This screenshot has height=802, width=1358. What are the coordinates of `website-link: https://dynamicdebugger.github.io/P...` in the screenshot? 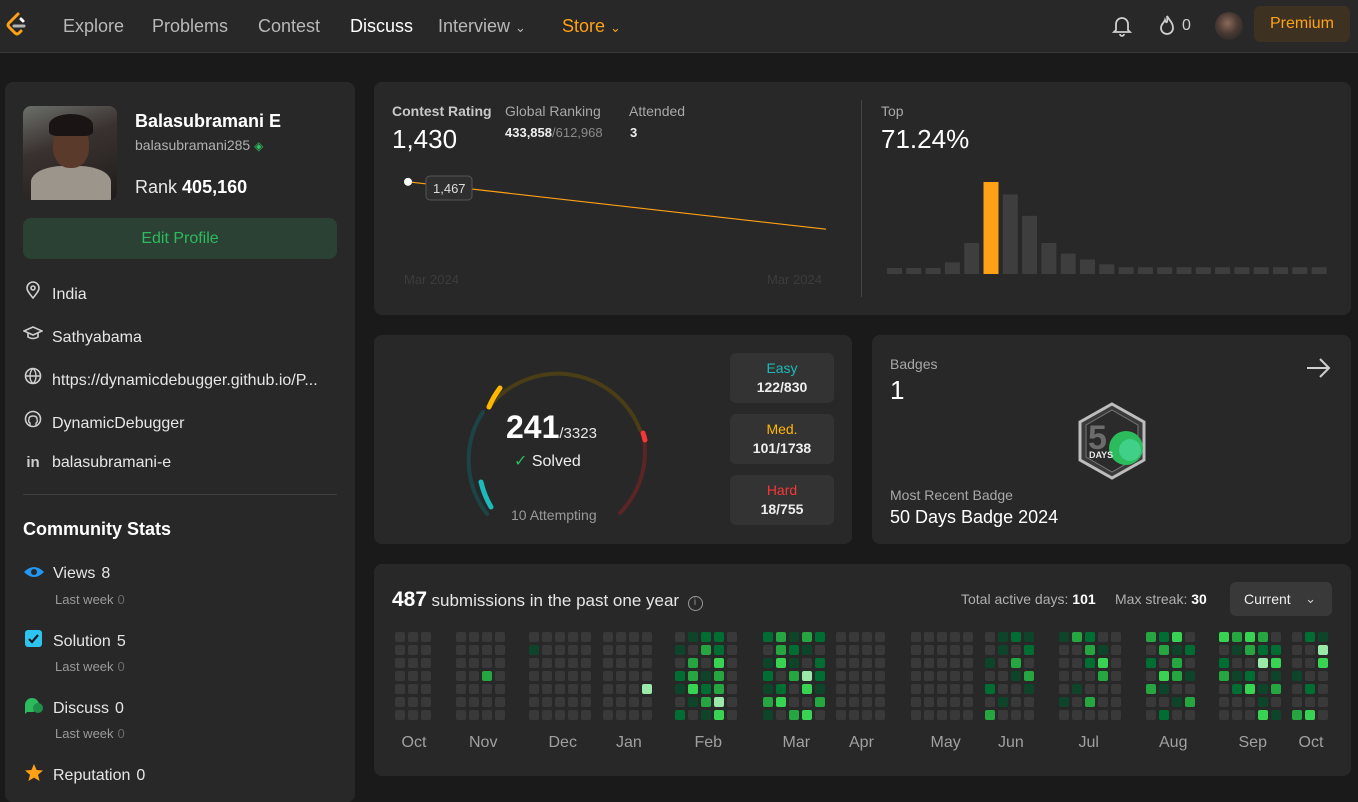 It's located at (185, 380).